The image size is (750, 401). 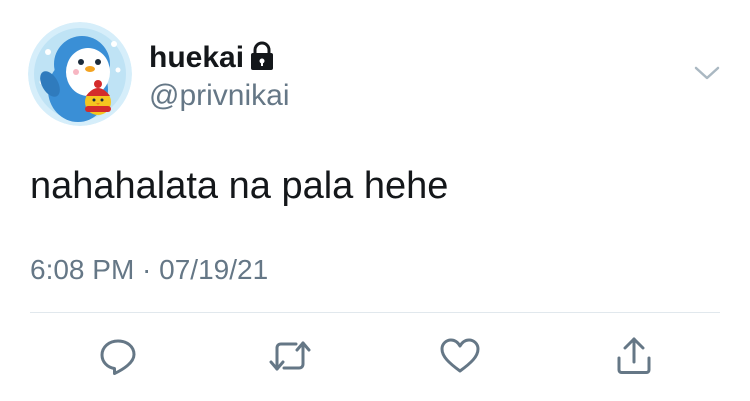 What do you see at coordinates (239, 186) in the screenshot?
I see `tweet-text: nahahalata na pala hehe` at bounding box center [239, 186].